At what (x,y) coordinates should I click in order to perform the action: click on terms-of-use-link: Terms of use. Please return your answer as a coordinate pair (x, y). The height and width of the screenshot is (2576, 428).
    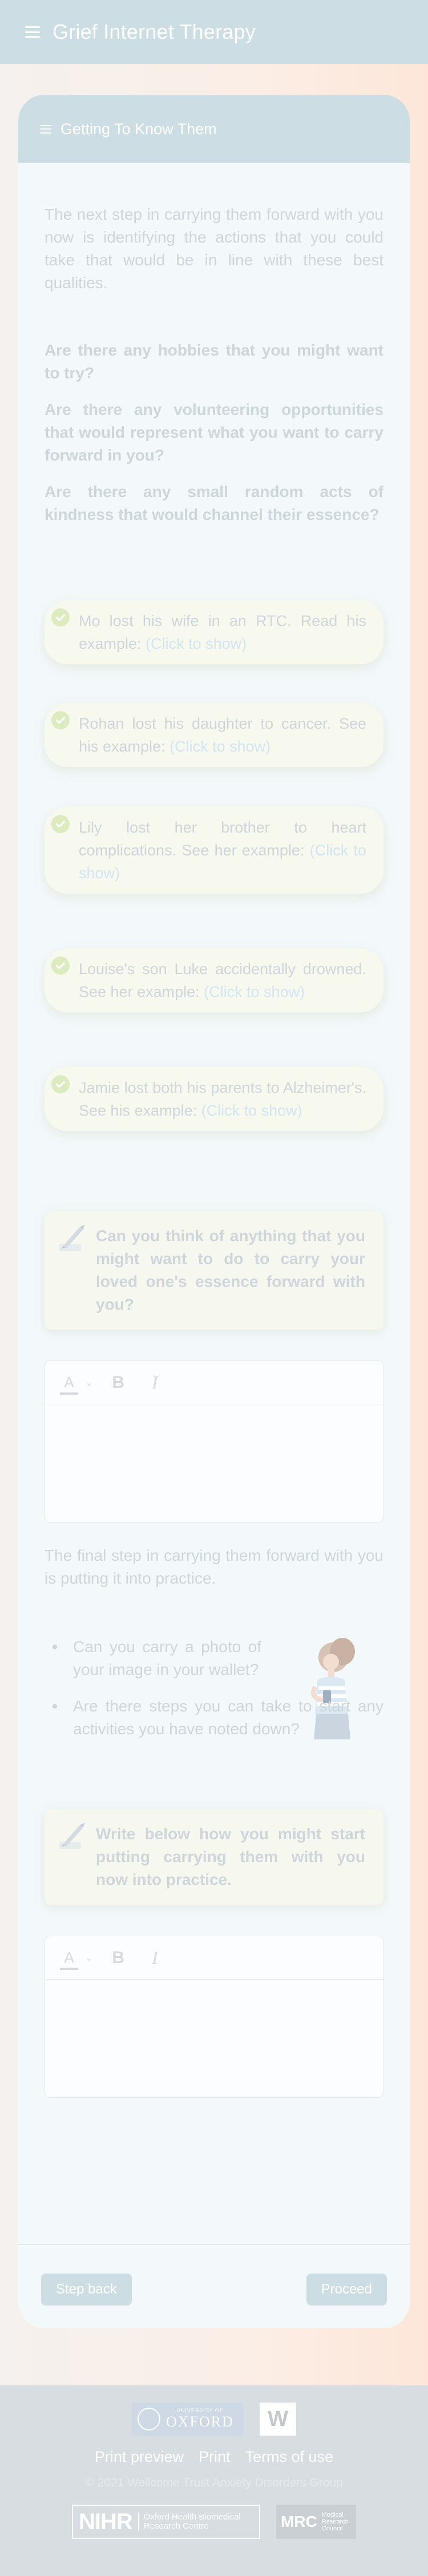
    Looking at the image, I should click on (289, 2457).